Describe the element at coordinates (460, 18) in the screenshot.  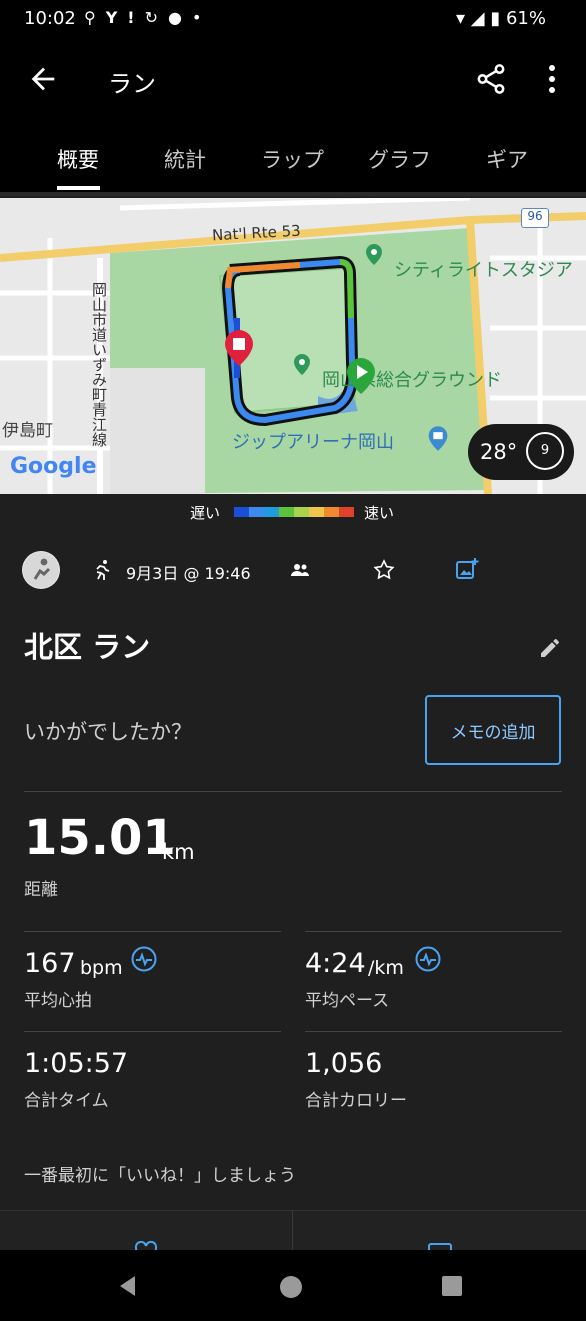
I see `wifi-icon: ▾` at that location.